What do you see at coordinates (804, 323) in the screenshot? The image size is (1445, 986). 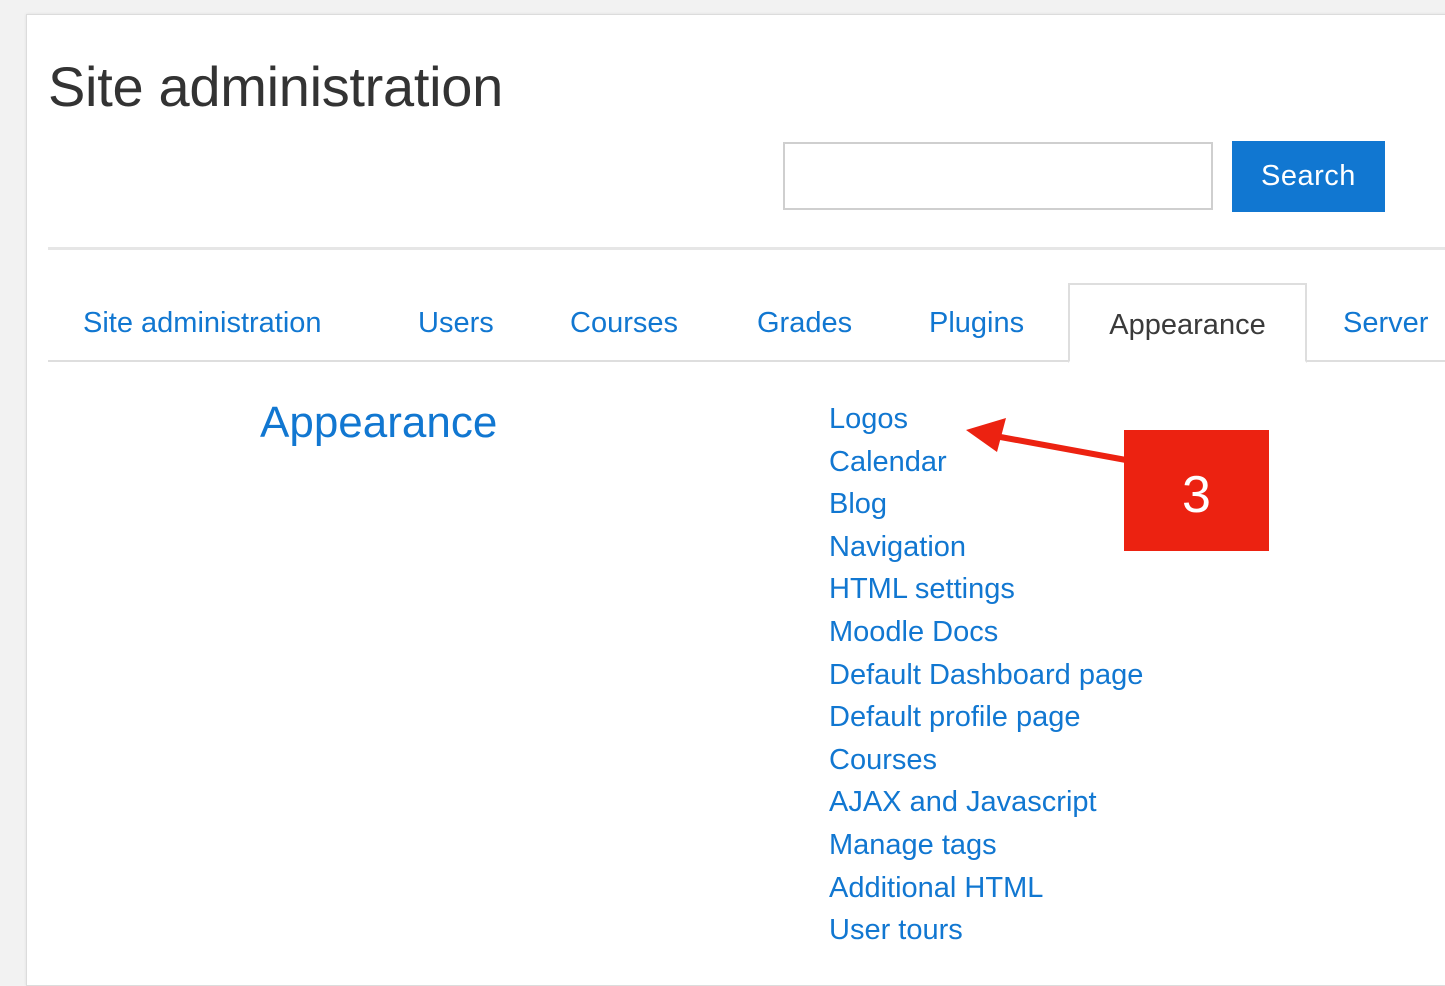 I see `tab-grades: Grades` at bounding box center [804, 323].